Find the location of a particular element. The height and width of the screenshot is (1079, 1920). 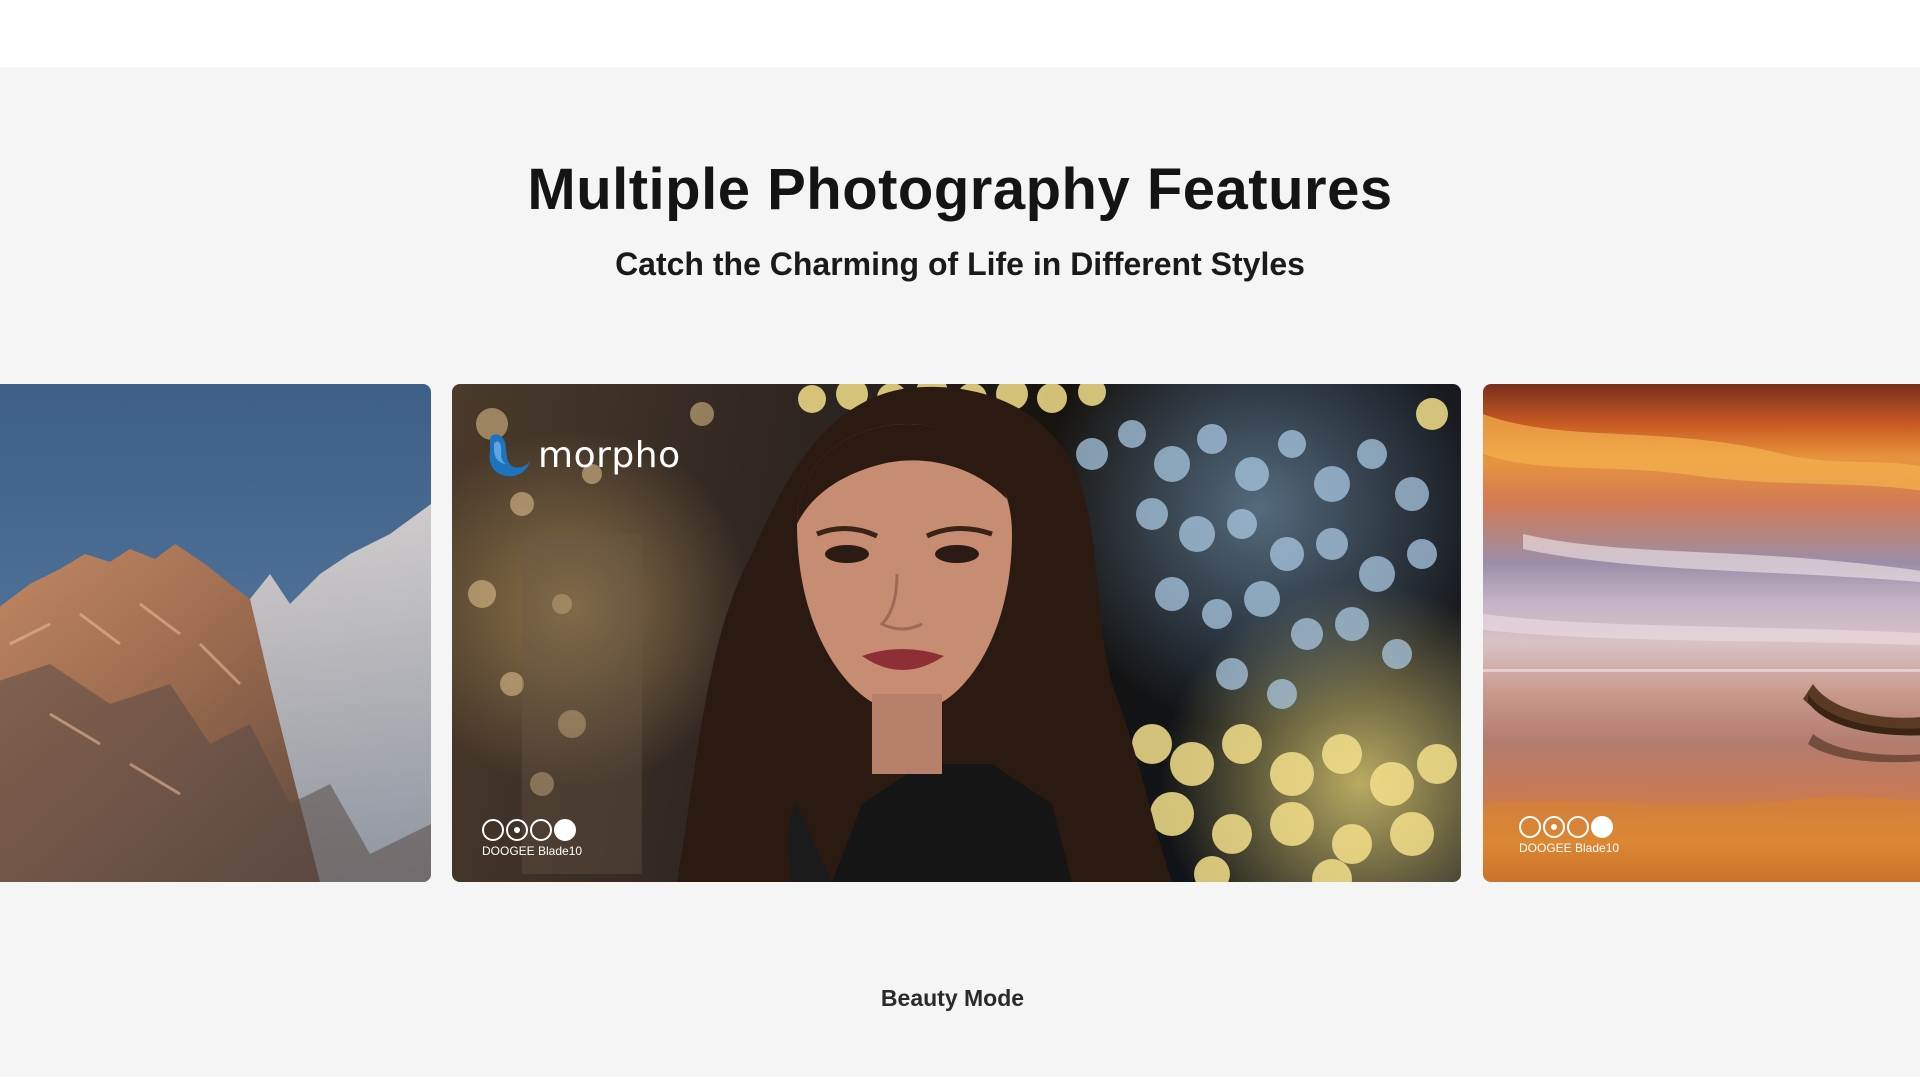

morpho-logo-text: morpho is located at coordinates (609, 455).